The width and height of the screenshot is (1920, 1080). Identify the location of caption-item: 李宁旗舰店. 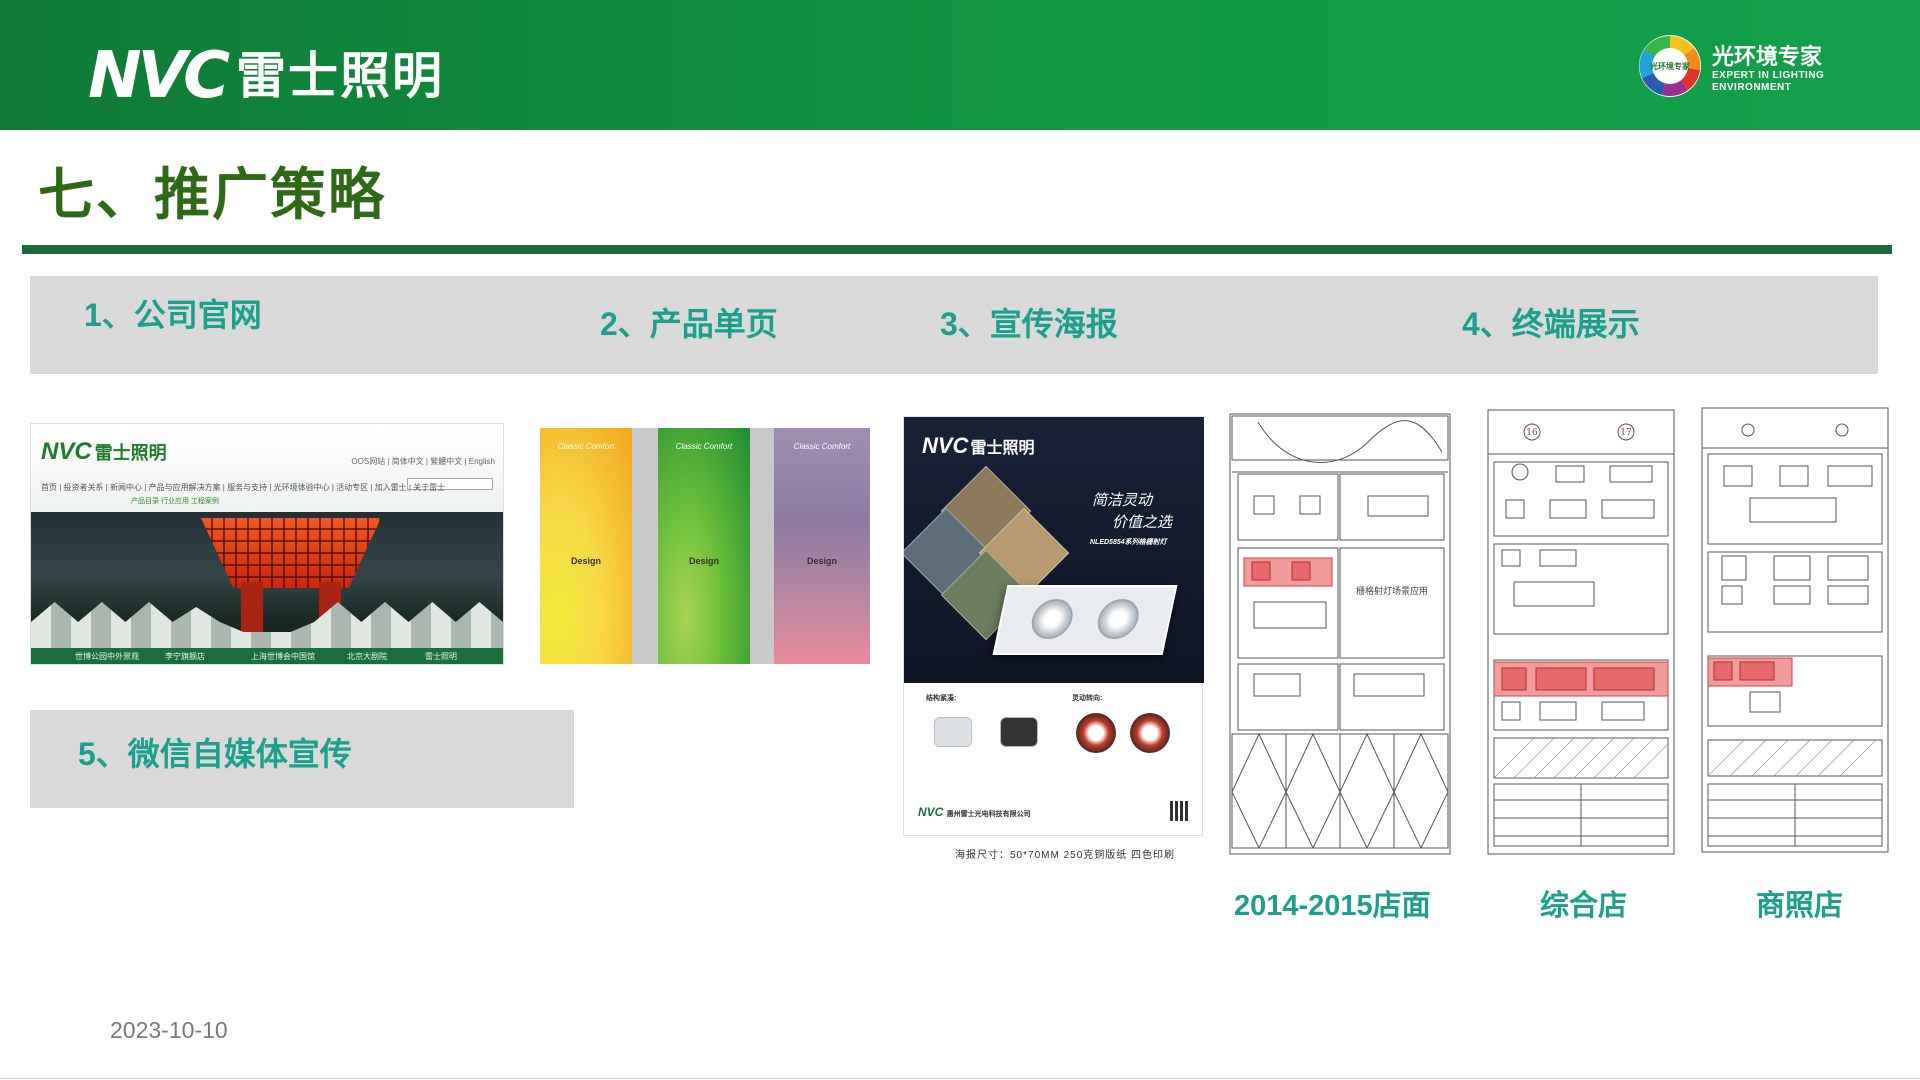
(185, 656).